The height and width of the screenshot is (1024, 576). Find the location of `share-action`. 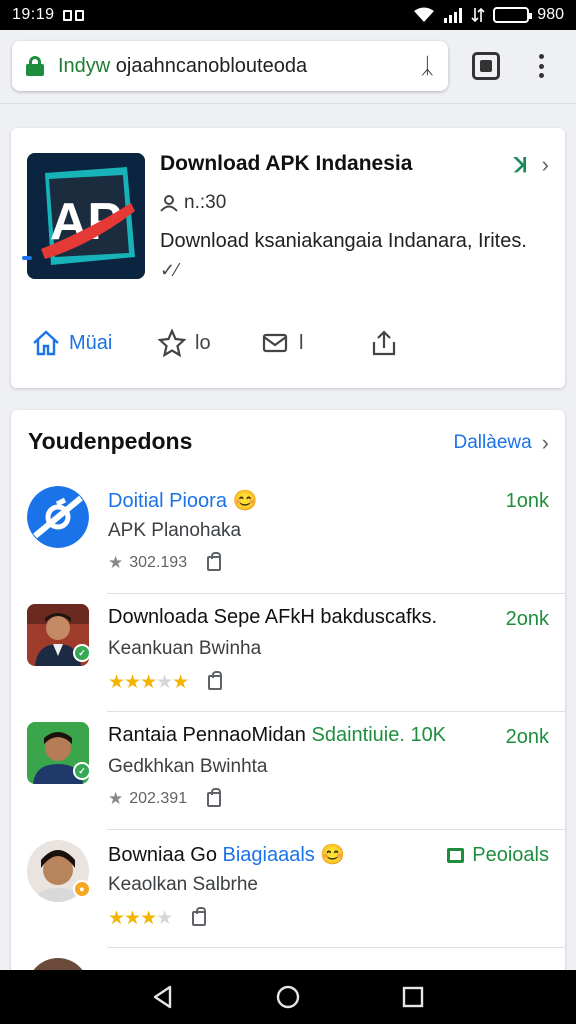

share-action is located at coordinates (384, 343).